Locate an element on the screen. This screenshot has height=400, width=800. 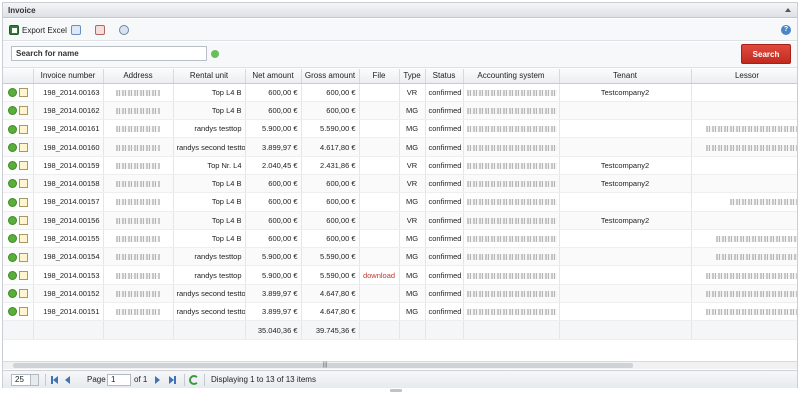
page-number-input: 1 is located at coordinates (119, 380).